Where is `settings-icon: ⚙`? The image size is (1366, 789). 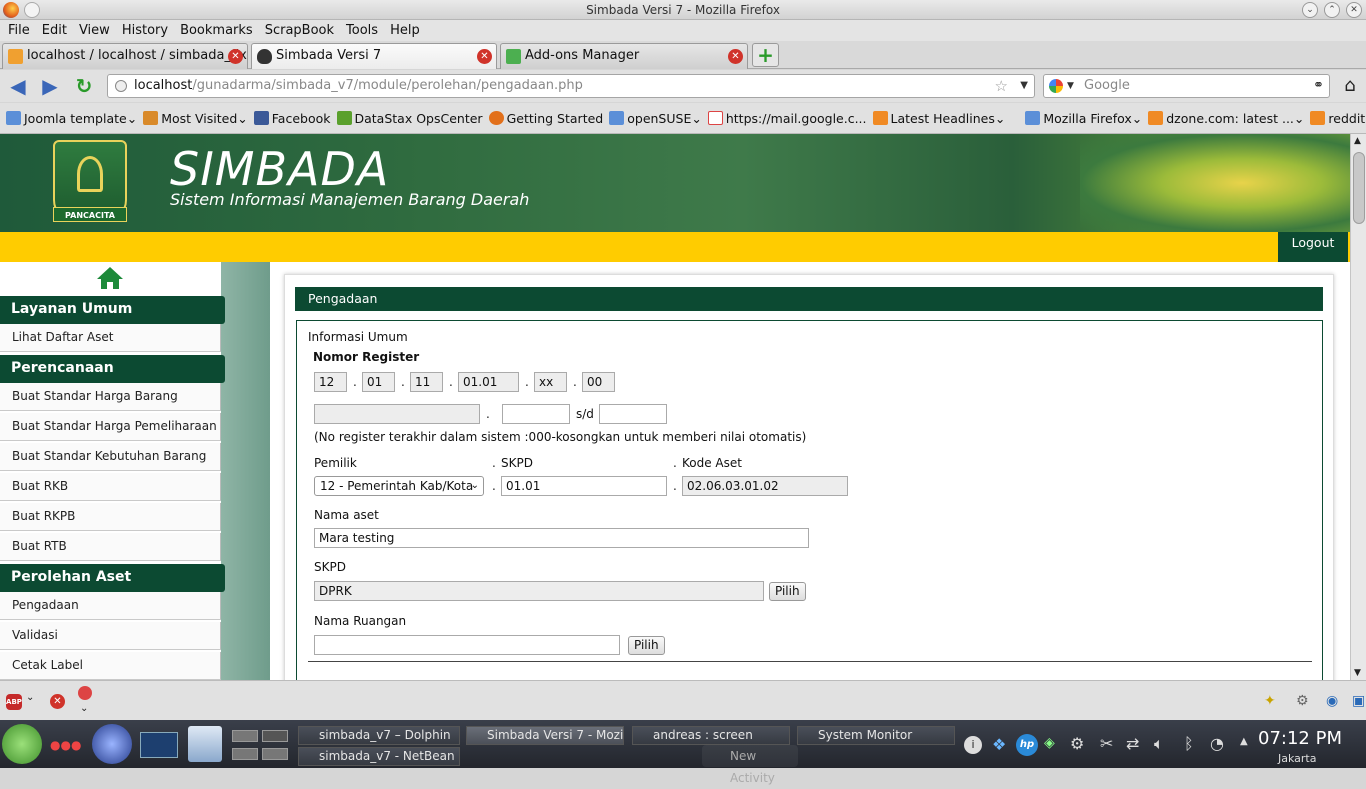
settings-icon: ⚙ is located at coordinates (1077, 743).